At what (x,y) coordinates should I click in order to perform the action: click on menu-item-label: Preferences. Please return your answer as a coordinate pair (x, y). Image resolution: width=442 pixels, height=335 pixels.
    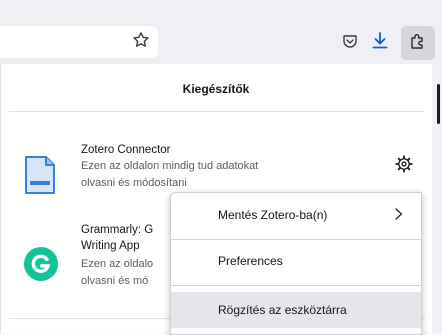
    Looking at the image, I should click on (250, 261).